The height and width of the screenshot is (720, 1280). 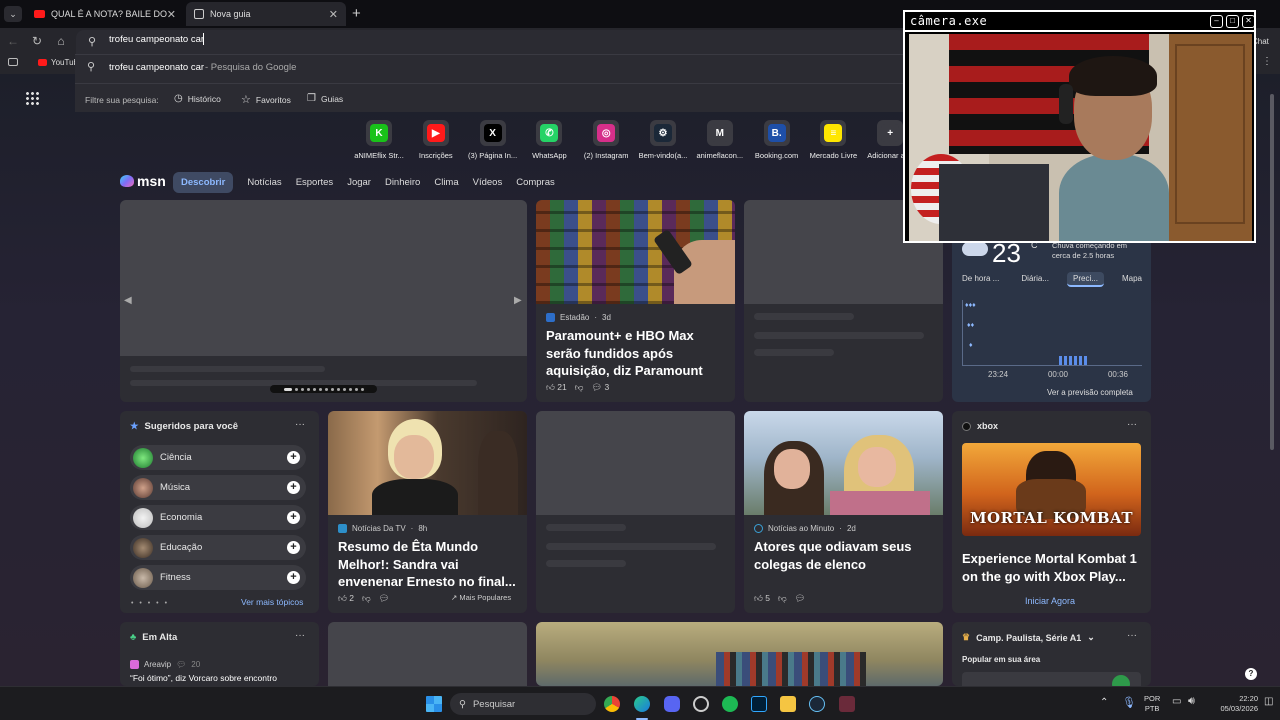 What do you see at coordinates (1233, 704) in the screenshot?
I see `clock: 22:20 05/03/2026` at bounding box center [1233, 704].